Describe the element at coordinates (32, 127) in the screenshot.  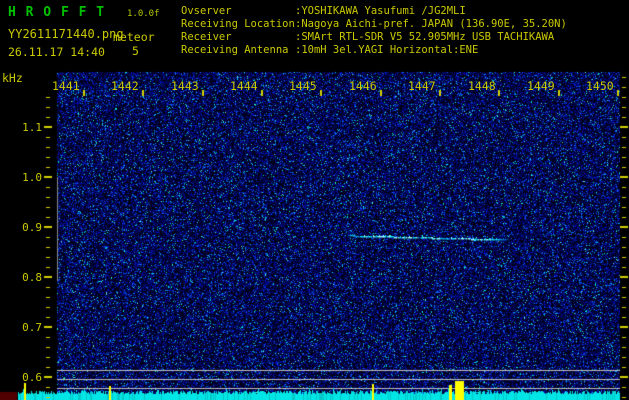
I see `freq-tick-label: 1.1` at that location.